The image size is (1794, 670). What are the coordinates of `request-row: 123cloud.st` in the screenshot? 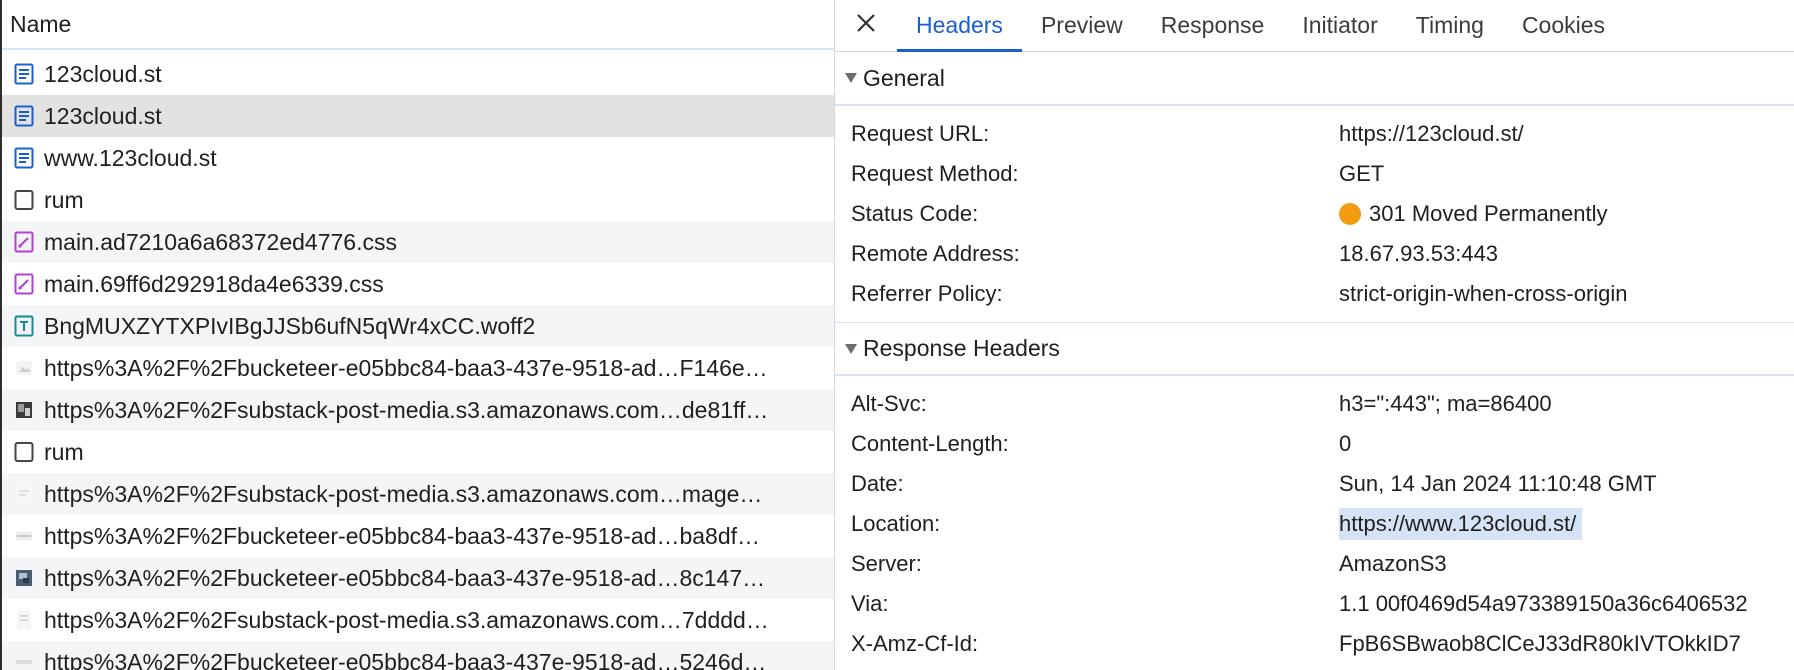 It's located at (417, 74).